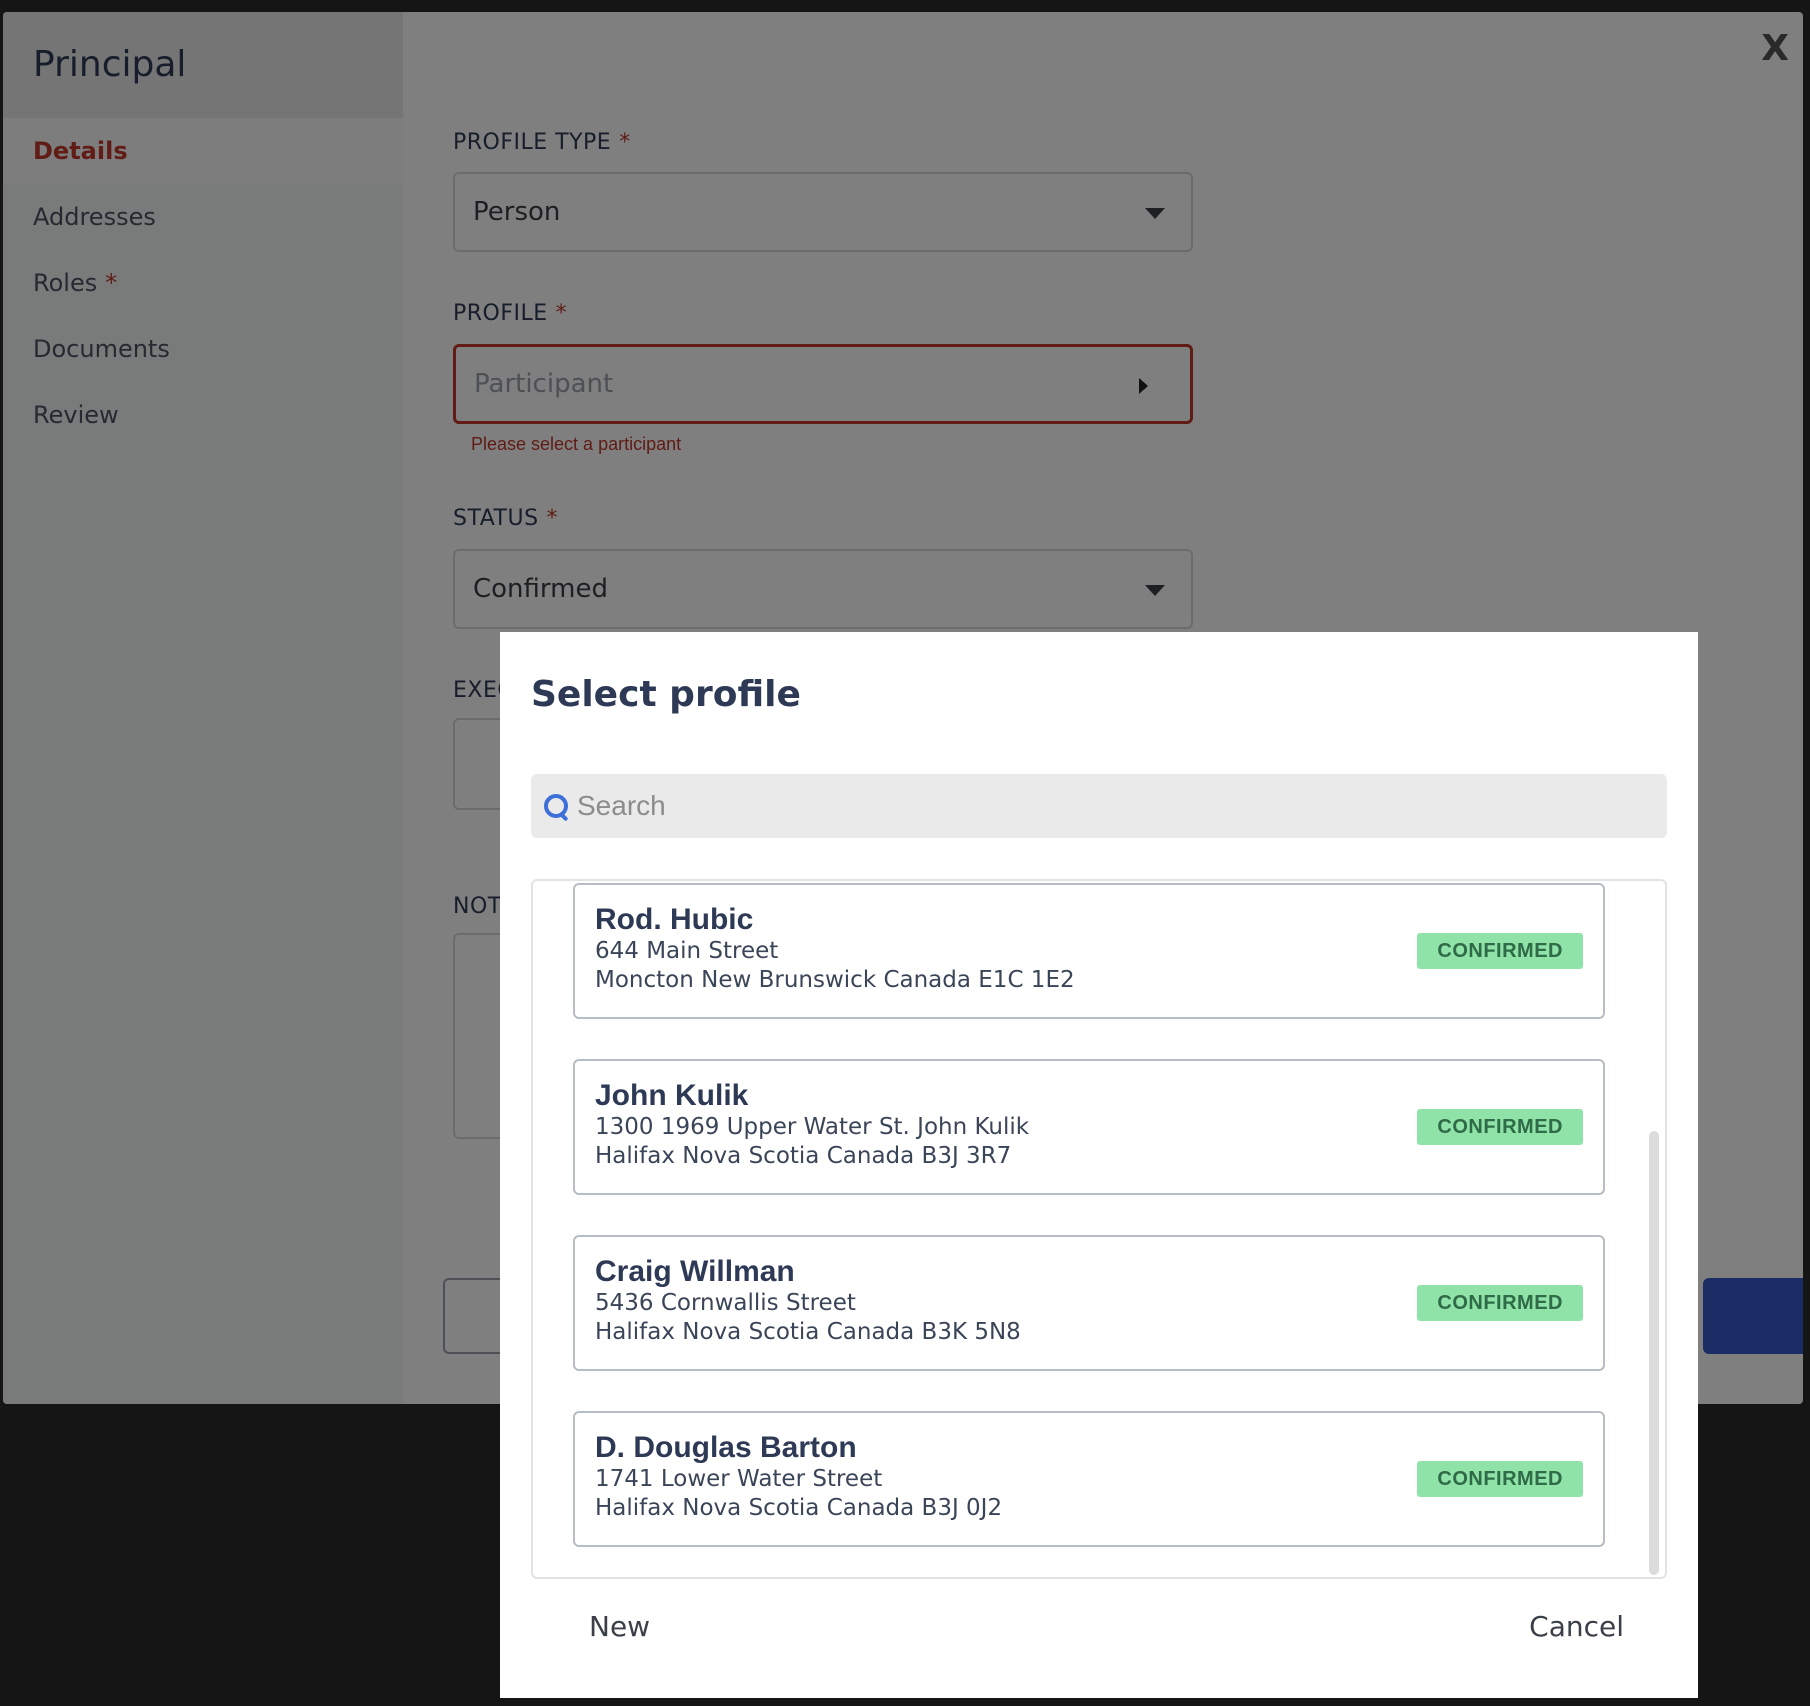  I want to click on profile-address-line2: Halifax Nova Scotia Canada B3J 3R7, so click(803, 1156).